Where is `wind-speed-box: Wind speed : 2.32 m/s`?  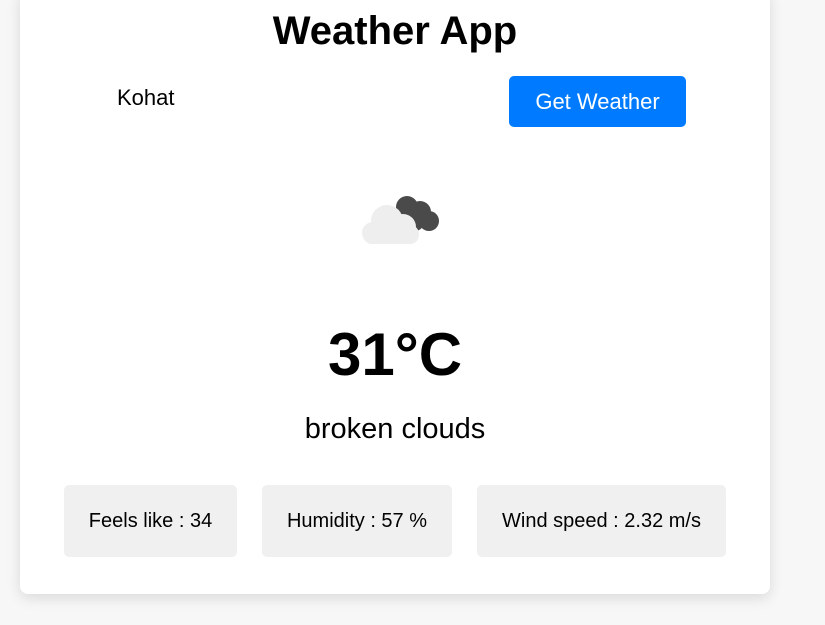 wind-speed-box: Wind speed : 2.32 m/s is located at coordinates (601, 521).